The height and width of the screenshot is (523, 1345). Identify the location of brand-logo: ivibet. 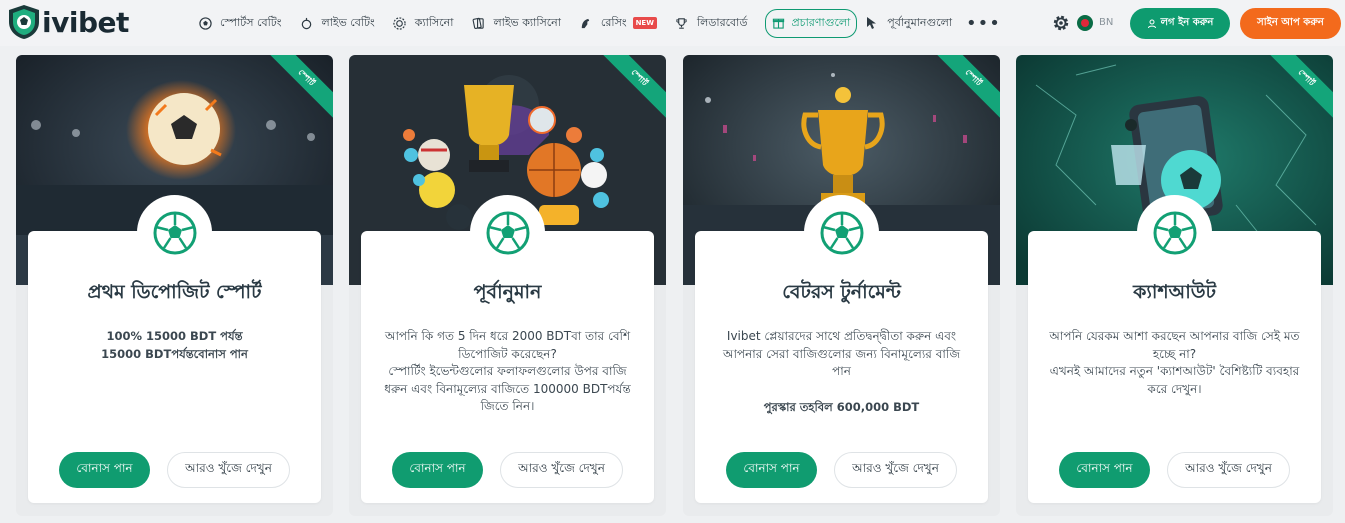
(68, 22).